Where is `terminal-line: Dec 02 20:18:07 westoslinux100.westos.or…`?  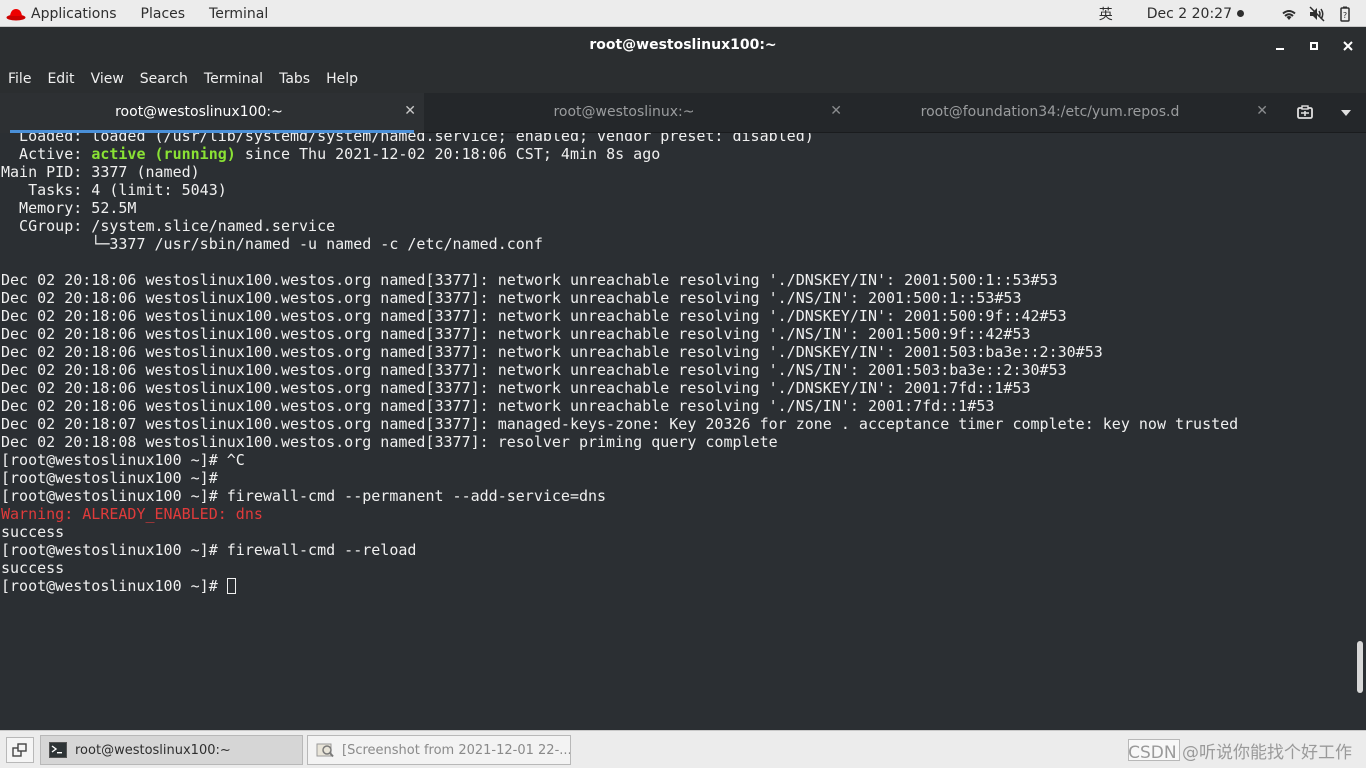 terminal-line: Dec 02 20:18:07 westoslinux100.westos.or… is located at coordinates (620, 424).